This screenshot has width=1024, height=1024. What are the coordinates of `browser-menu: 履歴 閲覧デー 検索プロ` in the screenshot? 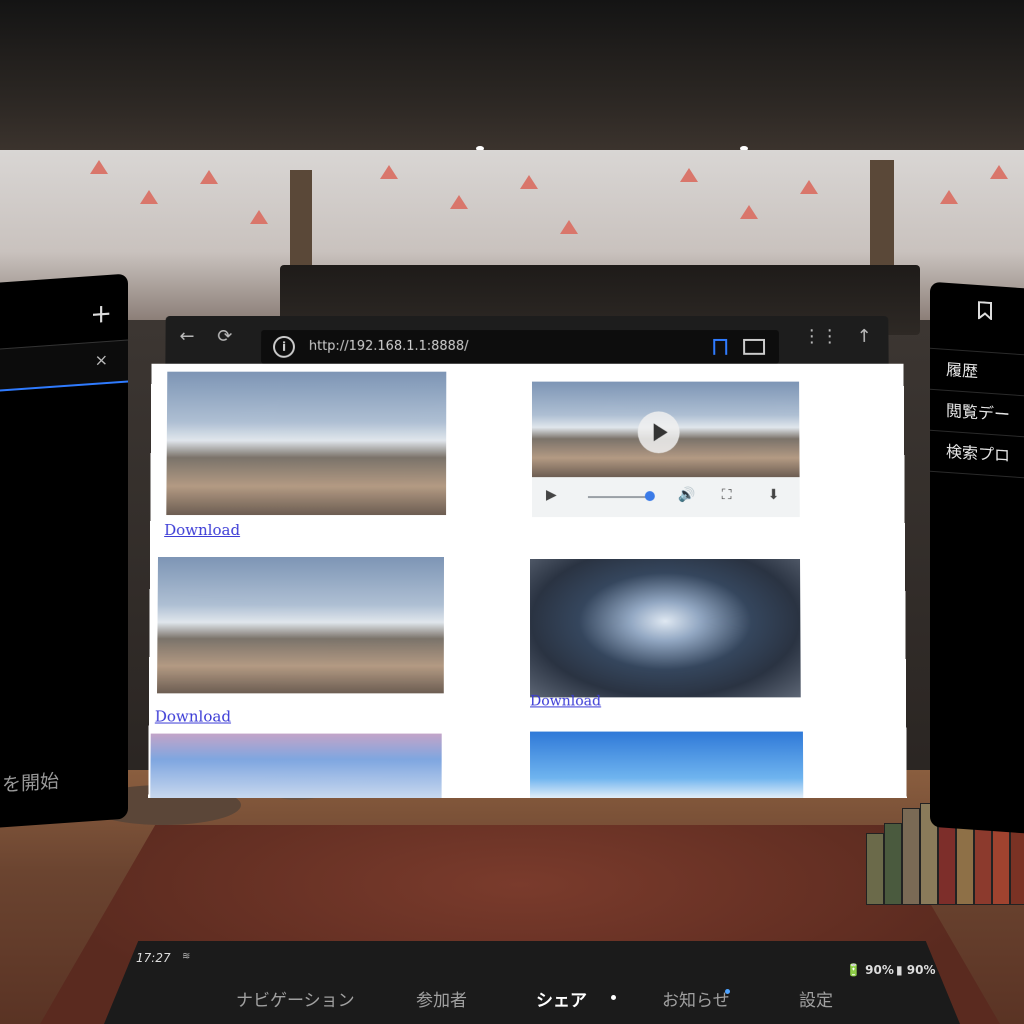 It's located at (977, 413).